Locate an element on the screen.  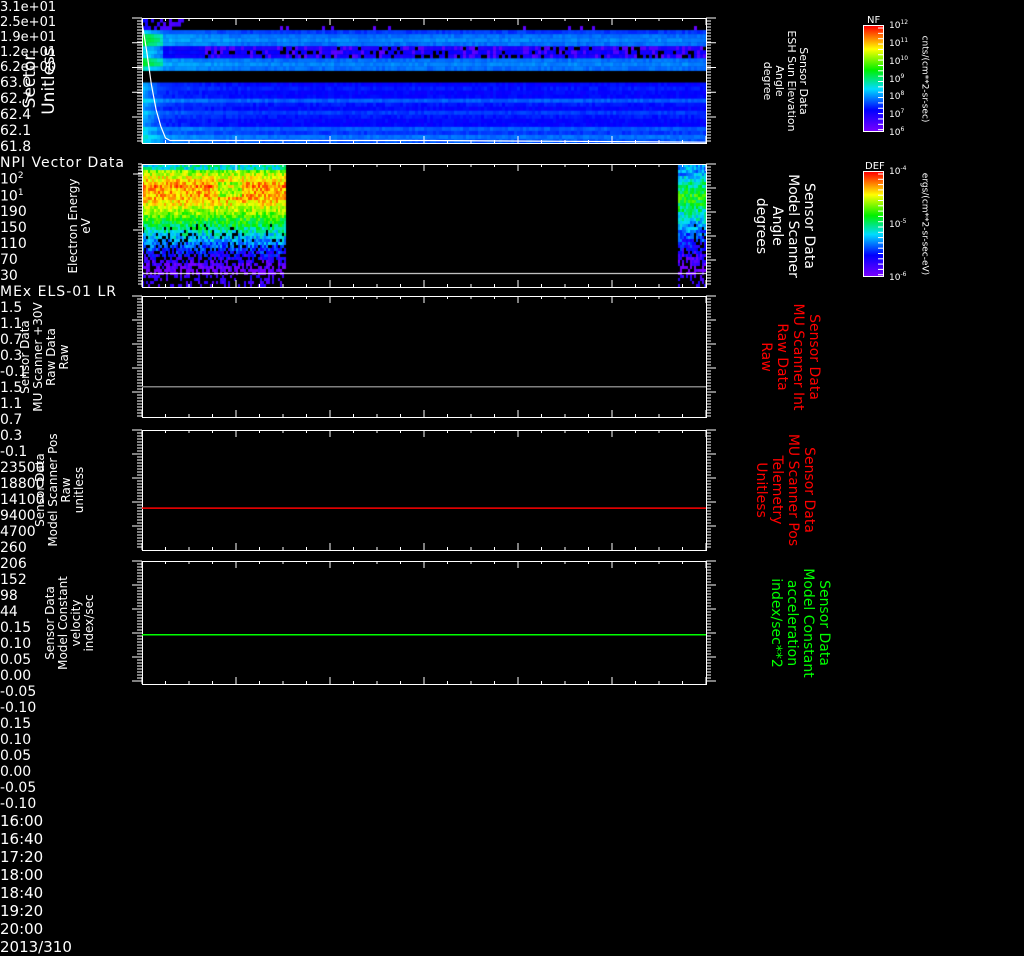
x-tick-label: 20:00 is located at coordinates (22, 929).